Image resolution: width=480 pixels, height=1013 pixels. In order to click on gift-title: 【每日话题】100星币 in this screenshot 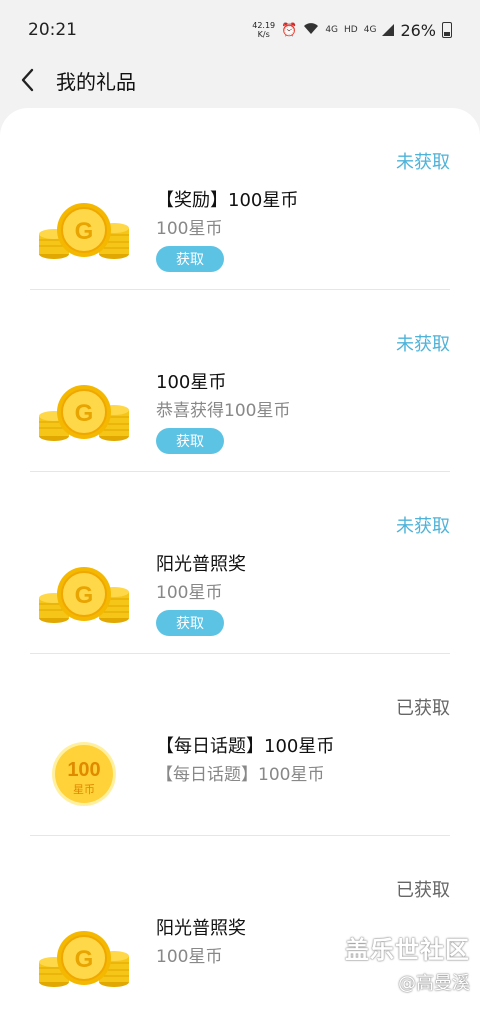, I will do `click(245, 746)`.